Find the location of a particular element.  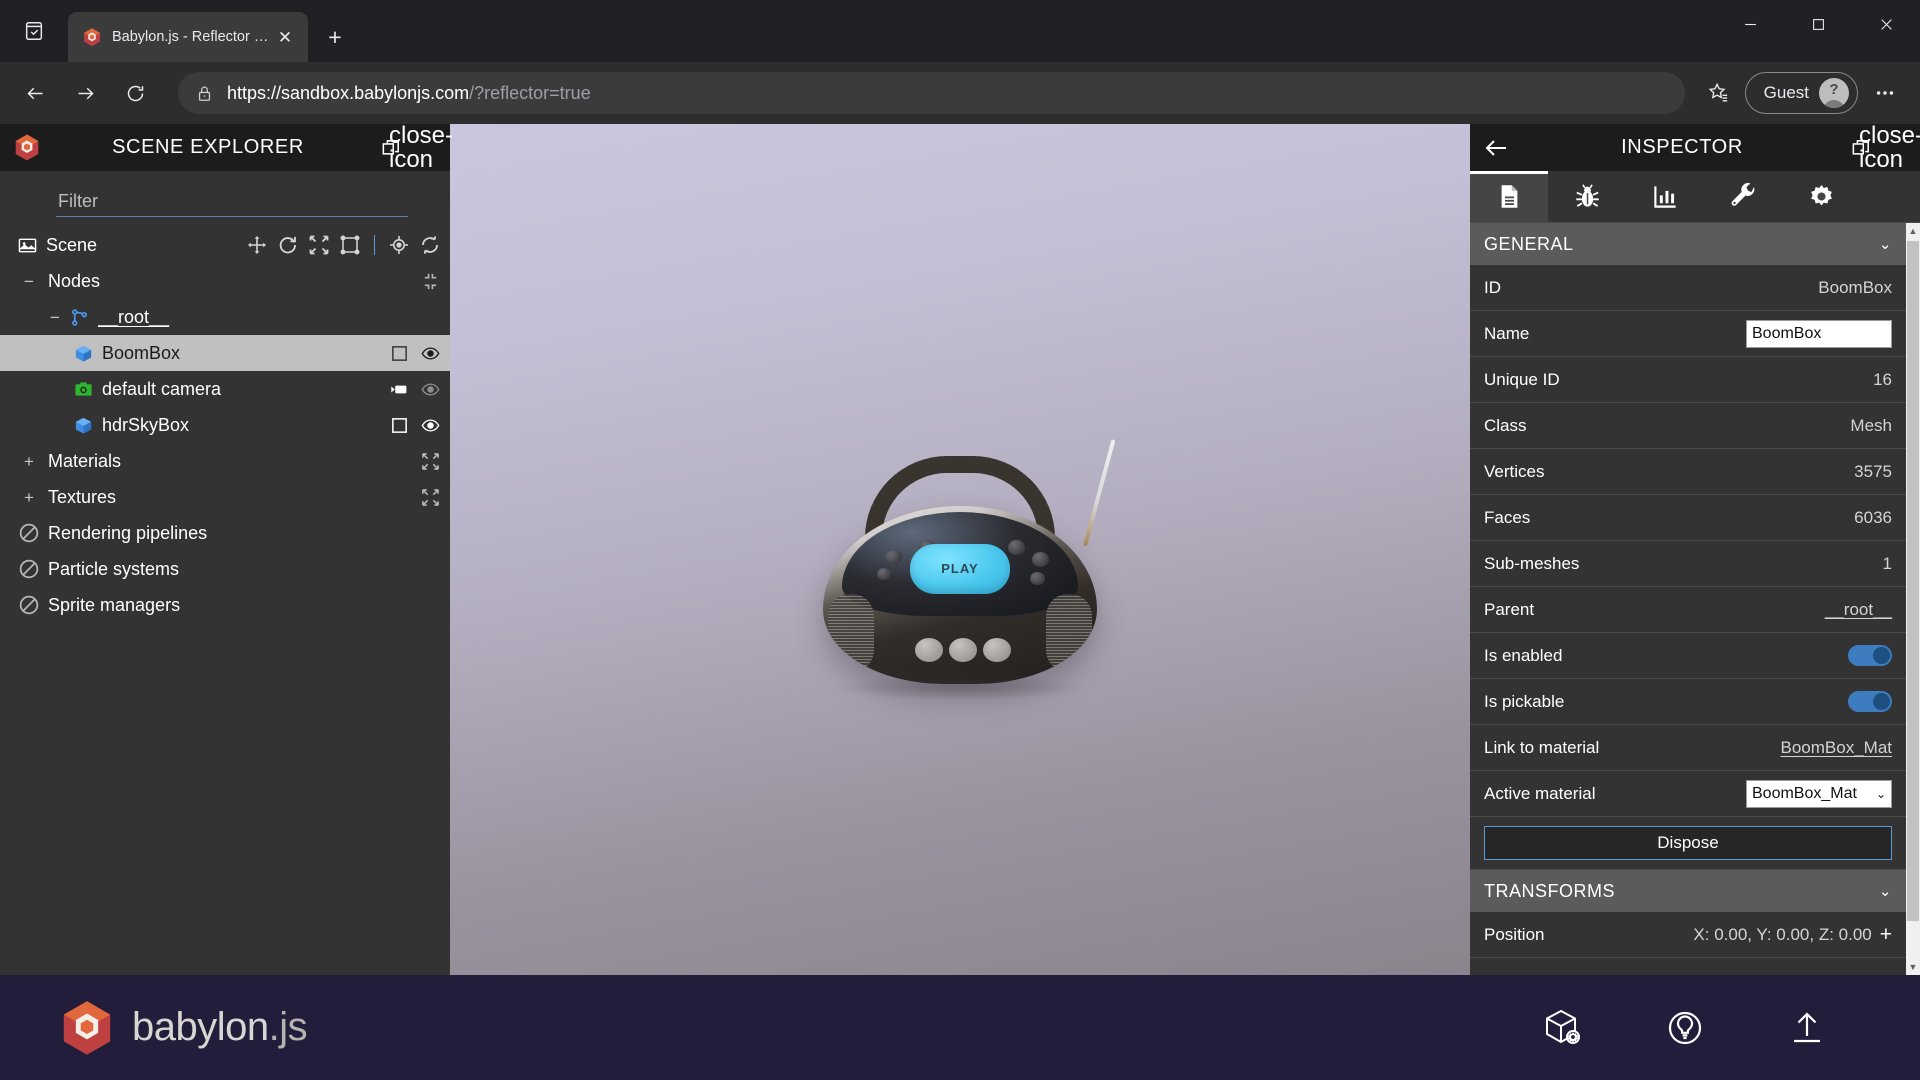

new-tab-button: + is located at coordinates (335, 37).